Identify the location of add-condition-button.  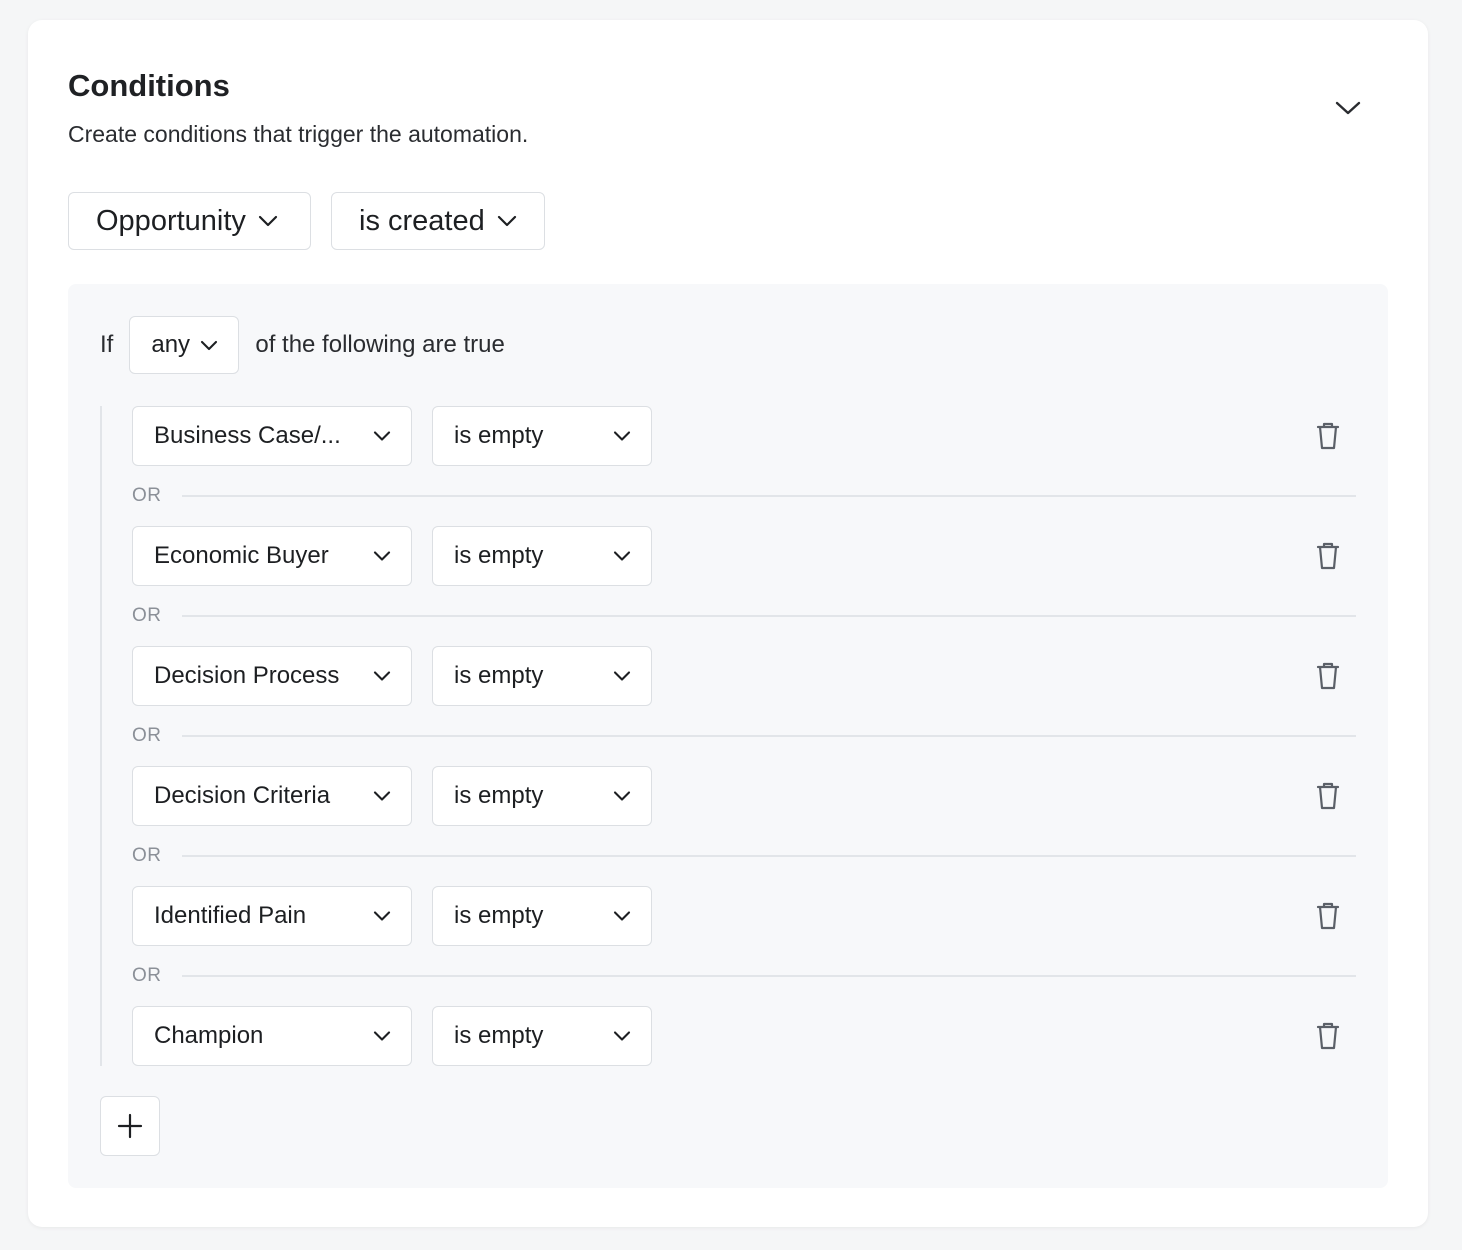
(130, 1126).